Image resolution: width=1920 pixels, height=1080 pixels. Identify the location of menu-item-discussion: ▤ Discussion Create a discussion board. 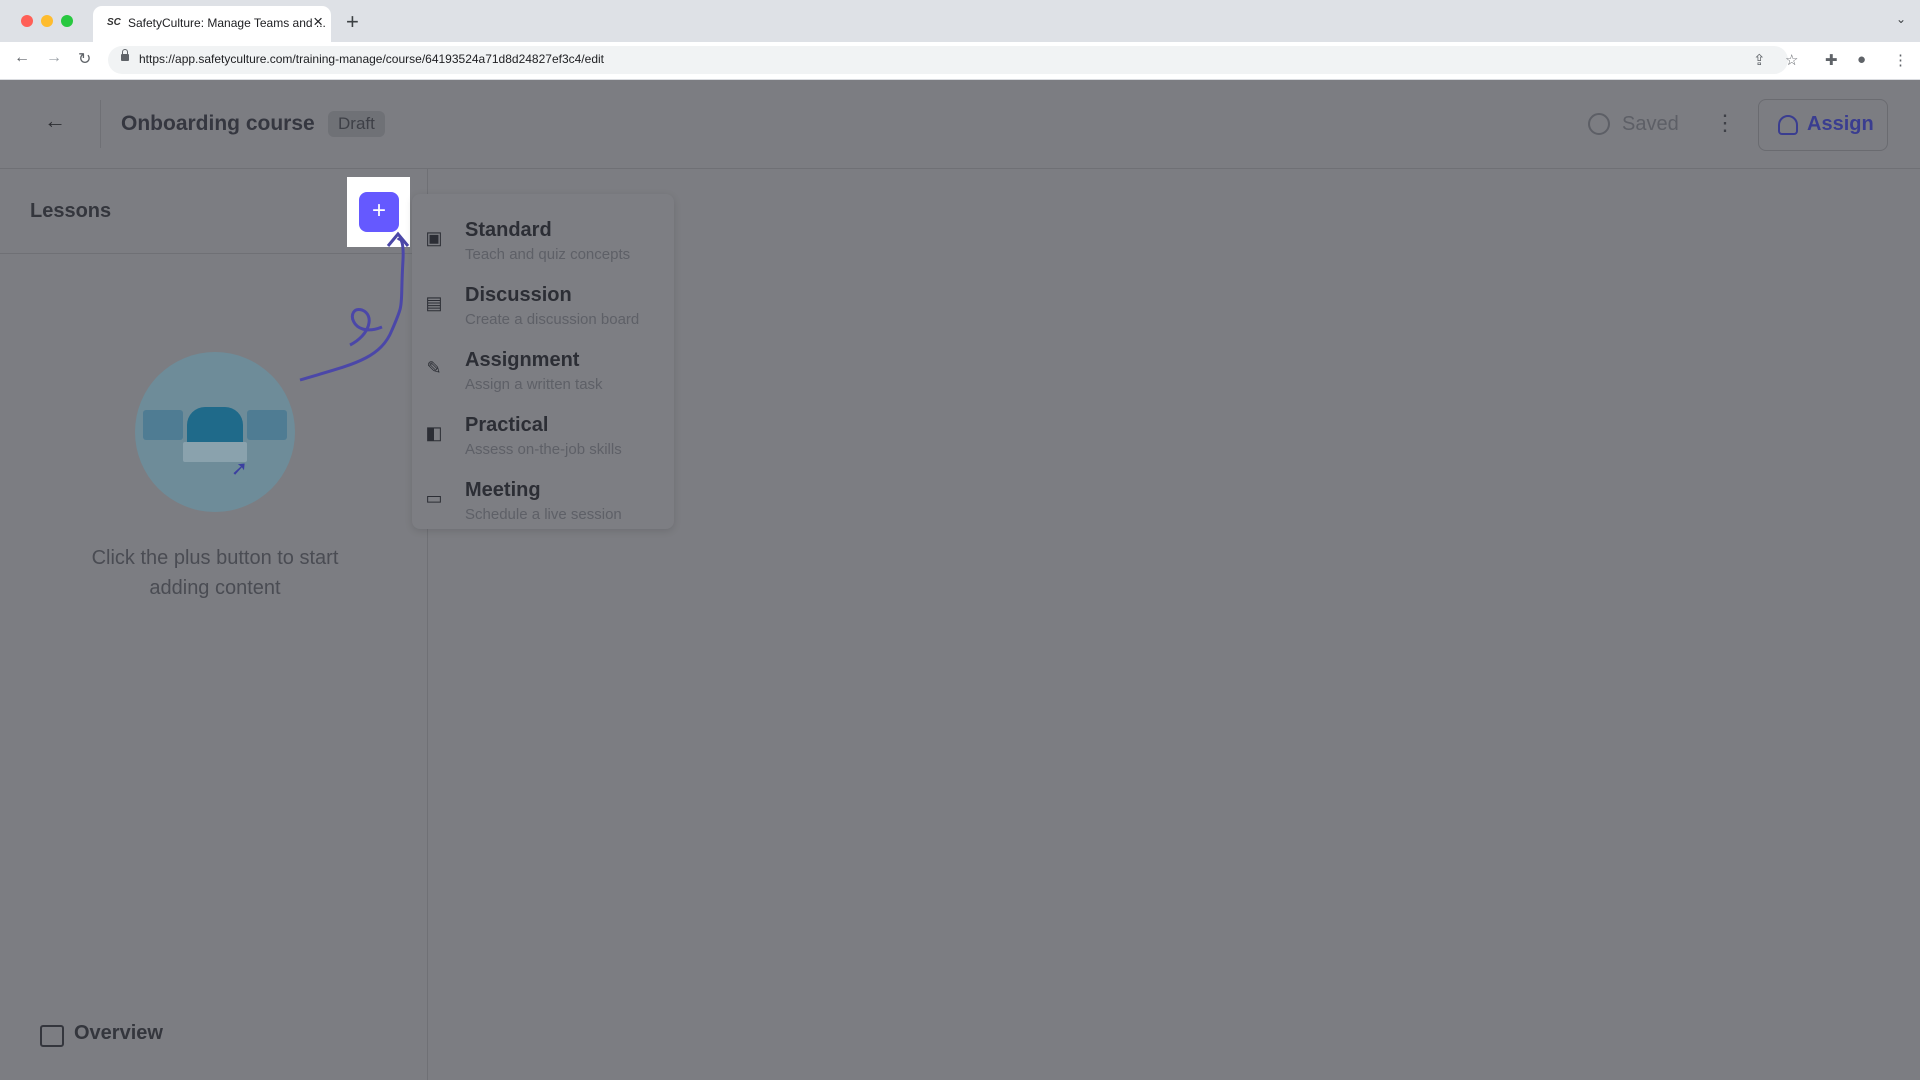
(543, 301).